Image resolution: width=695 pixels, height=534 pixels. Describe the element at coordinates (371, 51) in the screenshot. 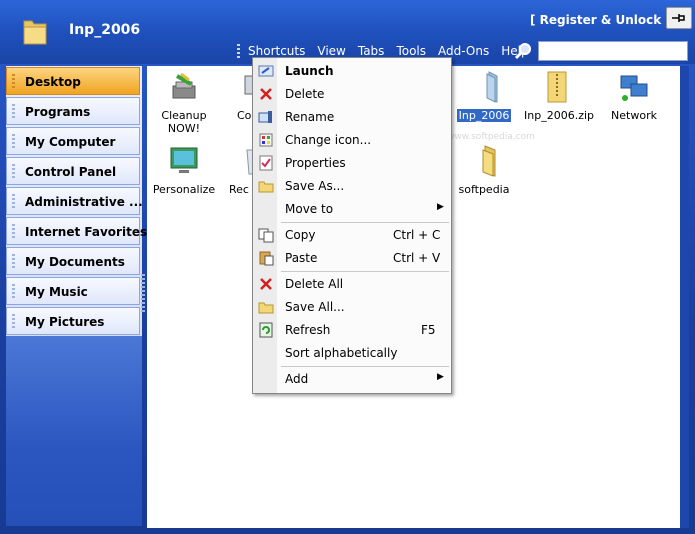

I see `menu-tabs: Tabs` at that location.